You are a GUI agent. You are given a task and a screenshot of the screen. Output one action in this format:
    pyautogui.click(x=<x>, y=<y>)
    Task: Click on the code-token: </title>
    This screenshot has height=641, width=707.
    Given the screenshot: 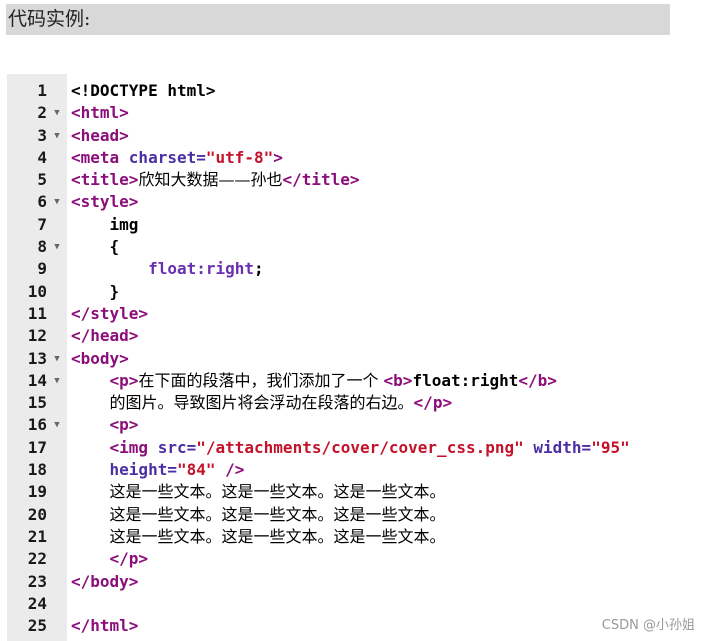 What is the action you would take?
    pyautogui.click(x=321, y=180)
    